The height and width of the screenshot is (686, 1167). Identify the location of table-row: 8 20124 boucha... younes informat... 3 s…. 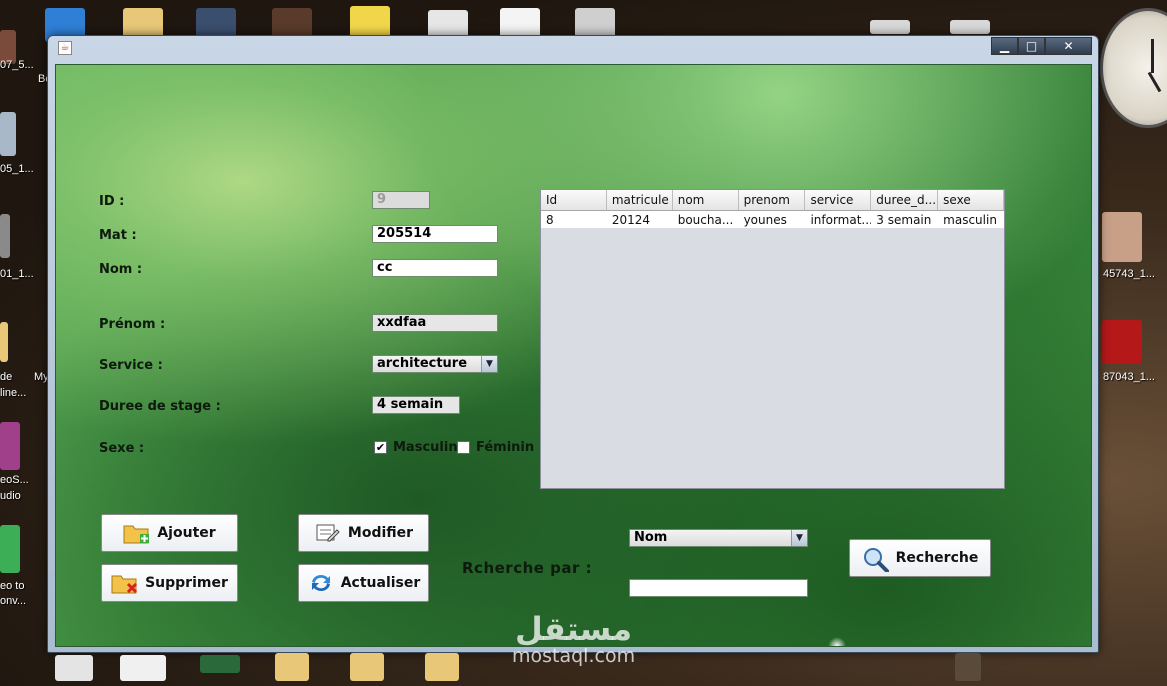
(772, 219).